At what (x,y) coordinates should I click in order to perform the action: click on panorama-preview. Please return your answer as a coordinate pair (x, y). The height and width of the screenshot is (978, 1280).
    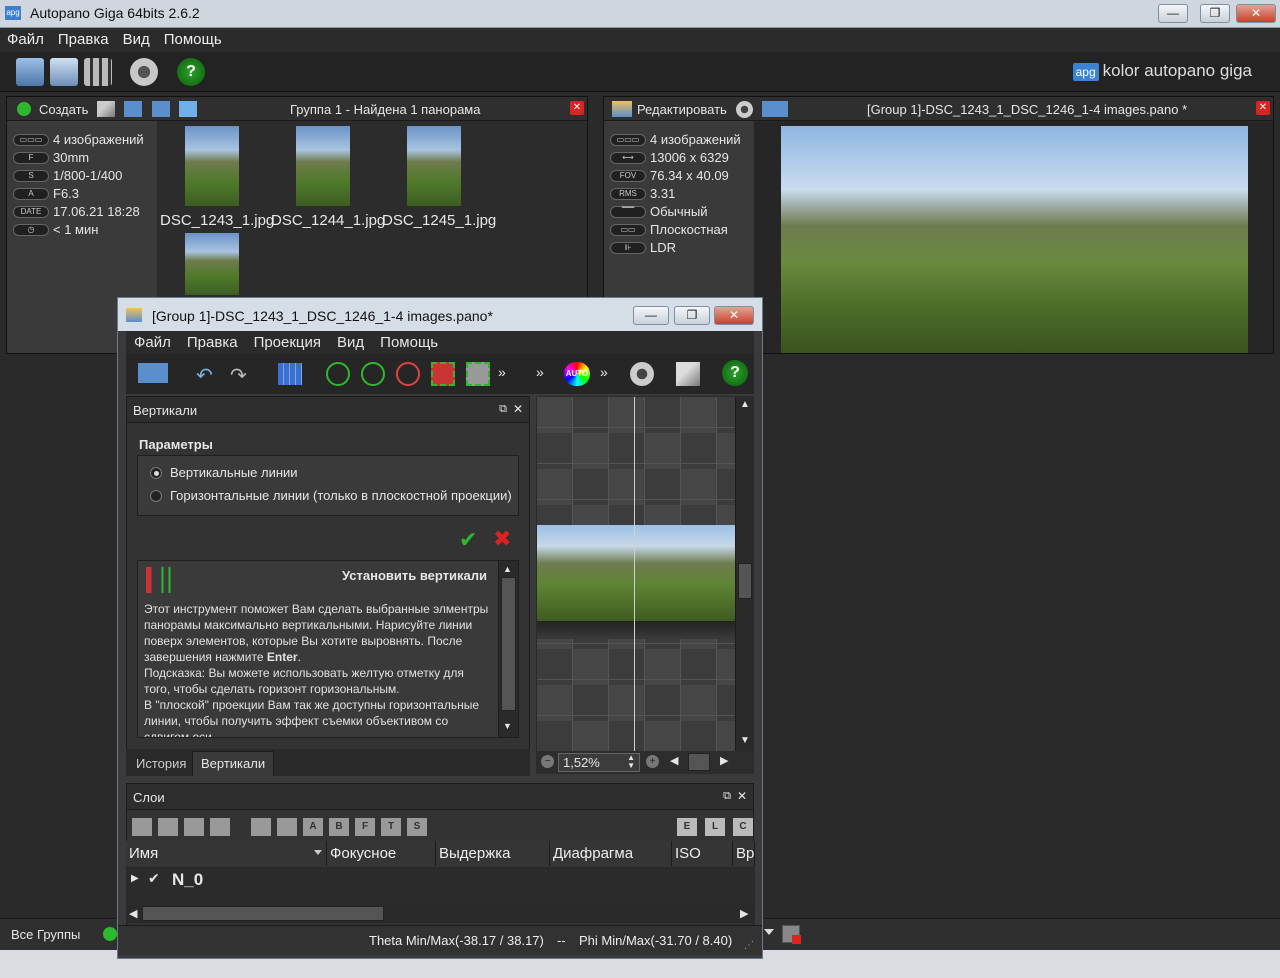
    Looking at the image, I should click on (1014, 239).